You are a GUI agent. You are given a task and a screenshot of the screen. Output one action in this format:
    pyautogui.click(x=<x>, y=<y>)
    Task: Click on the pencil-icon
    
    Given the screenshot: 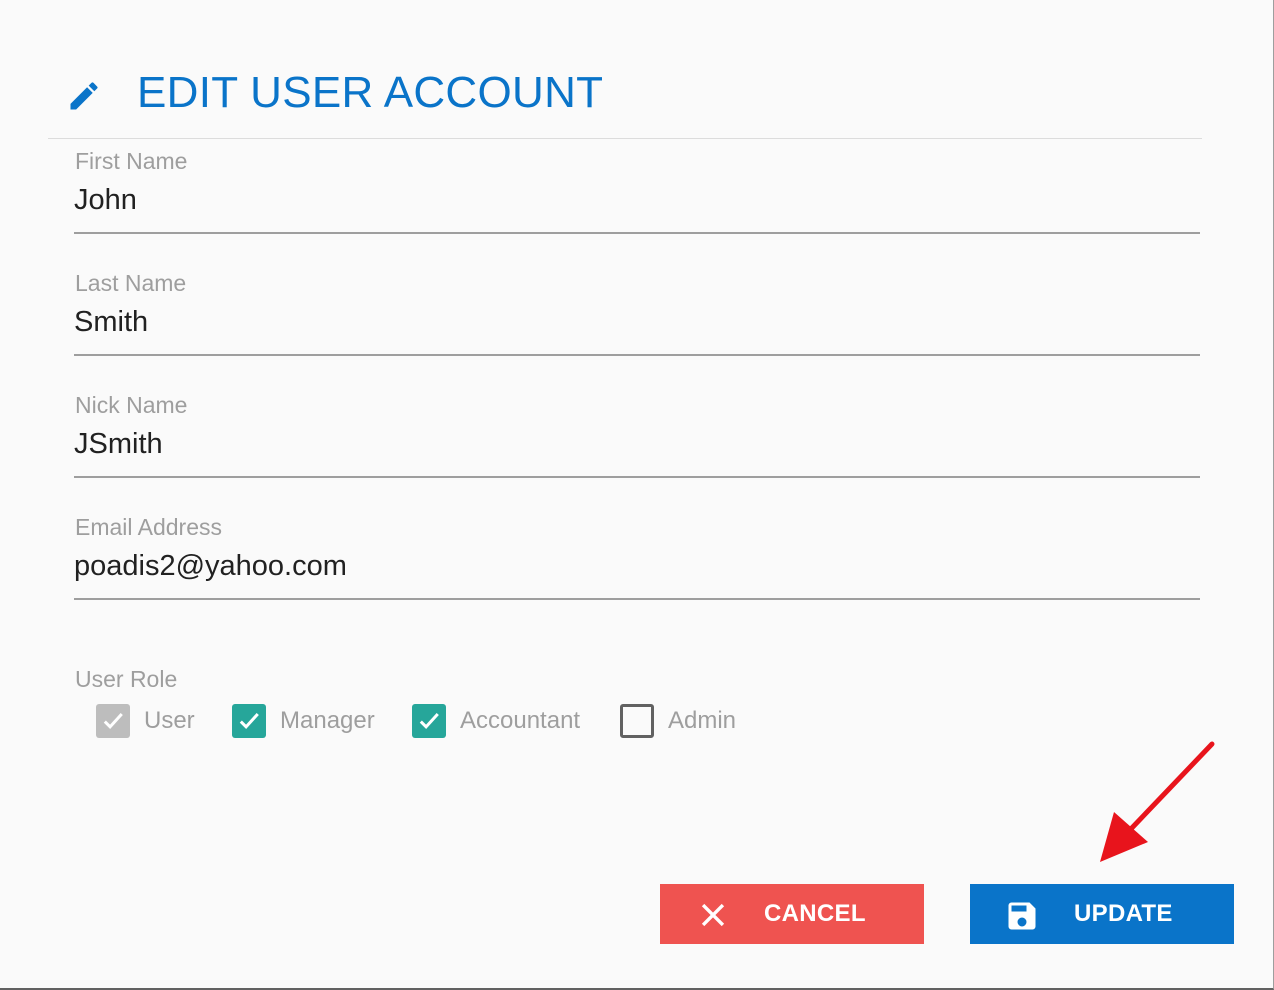 What is the action you would take?
    pyautogui.click(x=84, y=96)
    